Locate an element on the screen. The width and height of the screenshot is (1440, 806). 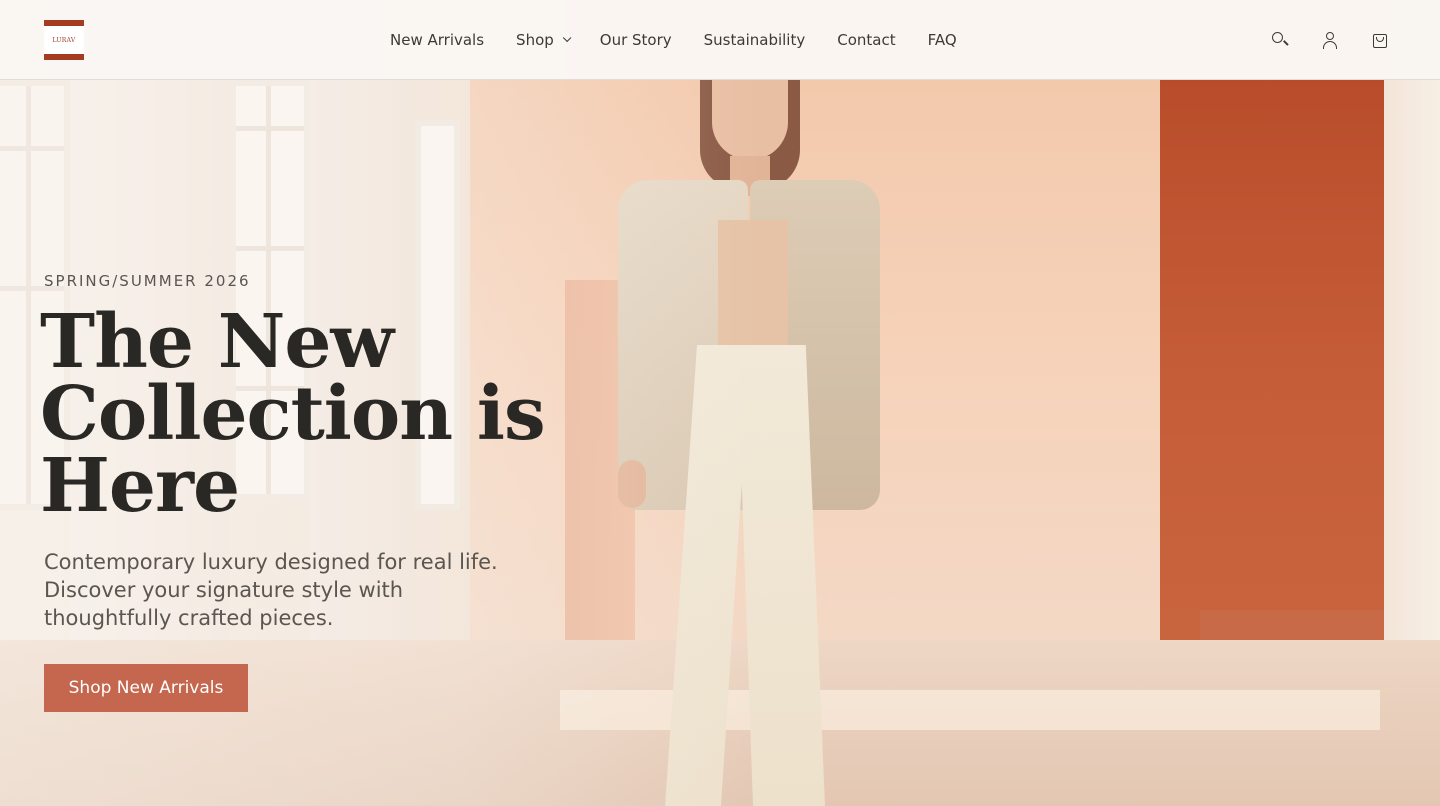
logo-text: LURAV is located at coordinates (64, 40).